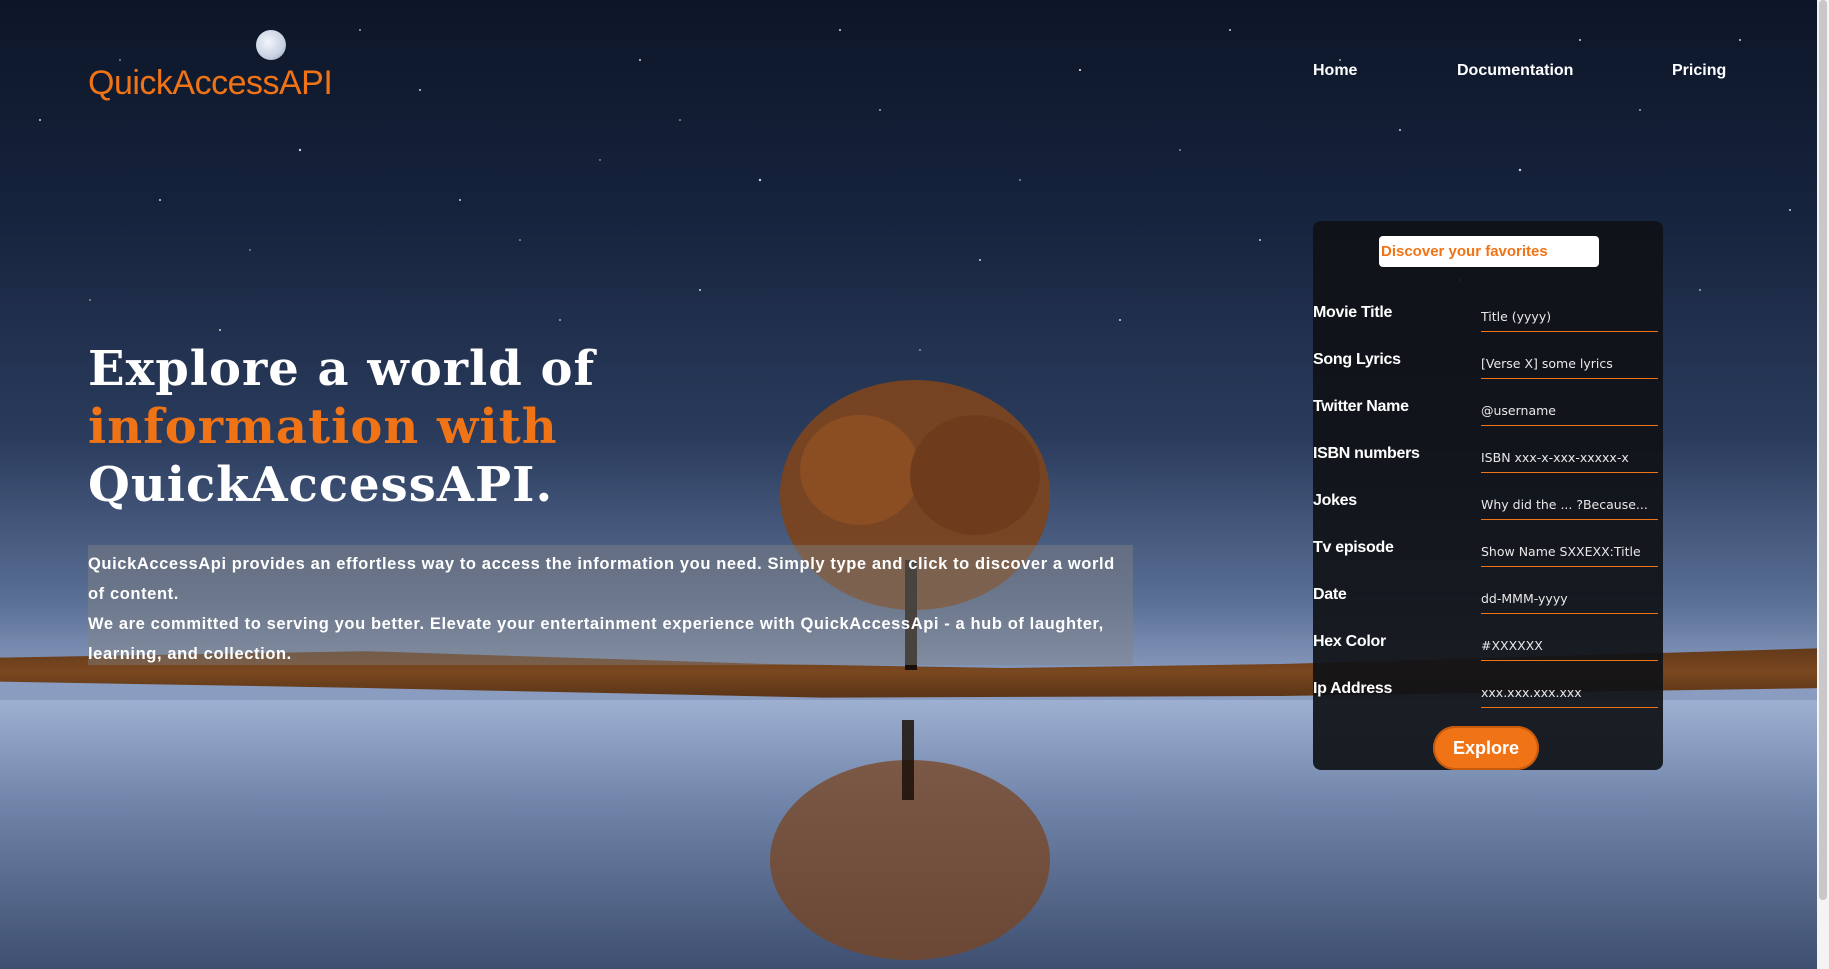  Describe the element at coordinates (1361, 406) in the screenshot. I see `twitter-name-label: Twitter Name` at that location.